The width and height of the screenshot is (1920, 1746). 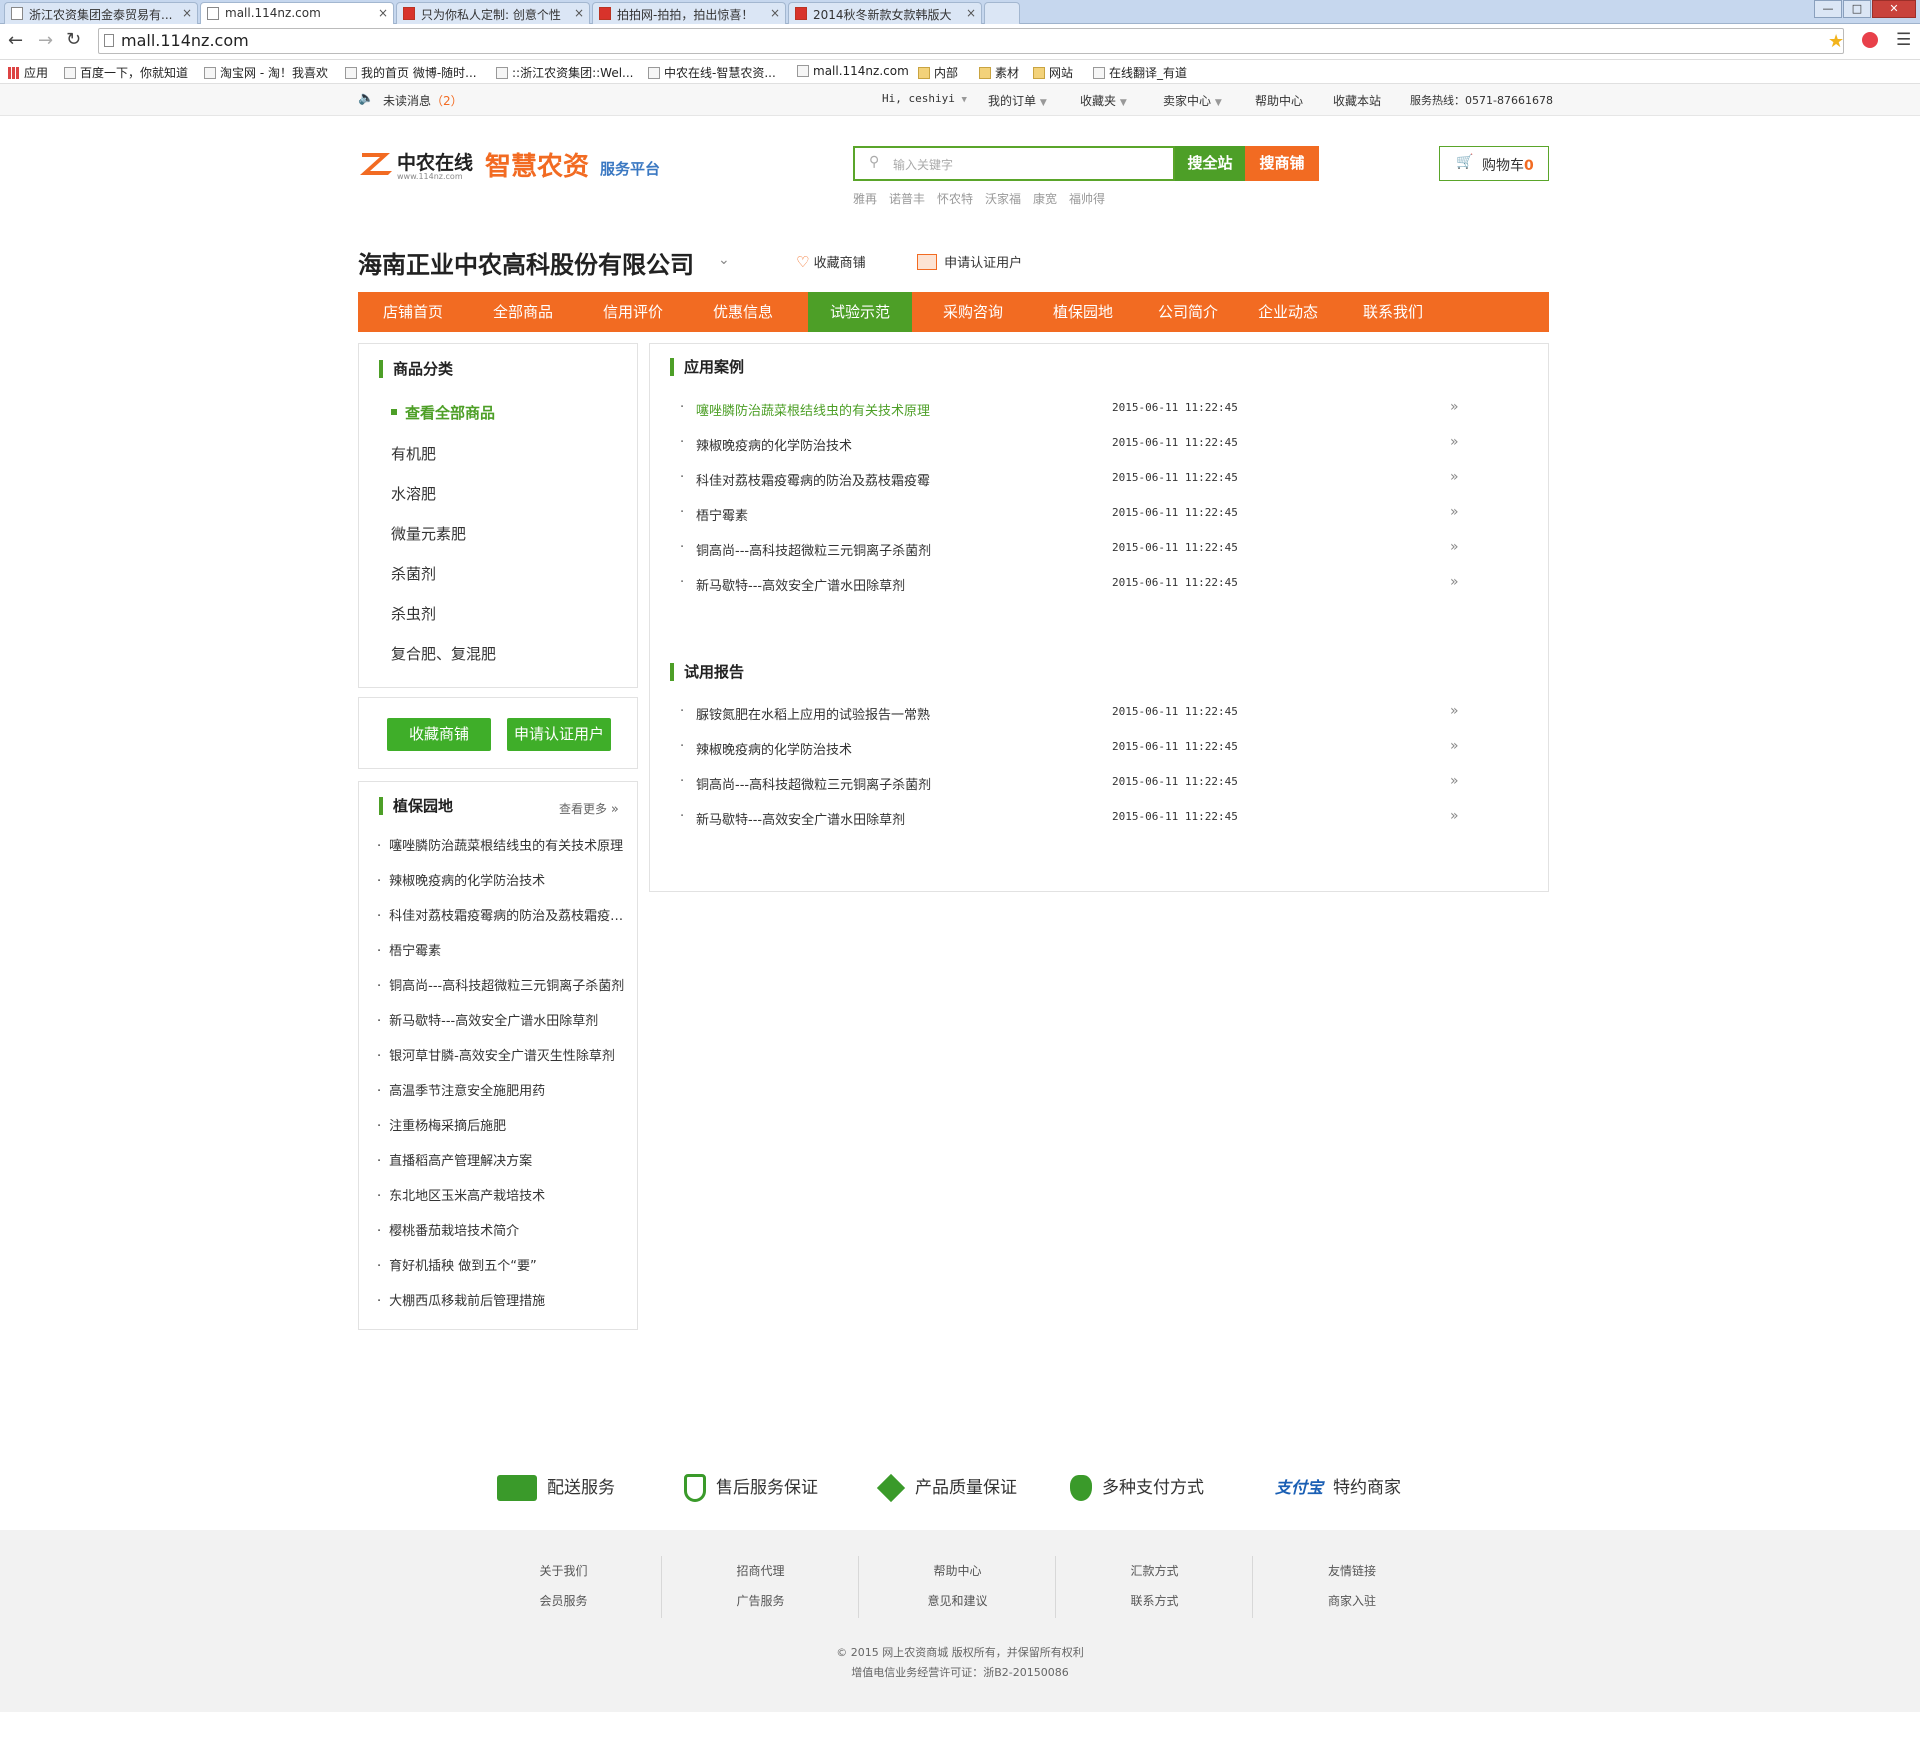 What do you see at coordinates (973, 312) in the screenshot?
I see `nav-item: 采购咨询` at bounding box center [973, 312].